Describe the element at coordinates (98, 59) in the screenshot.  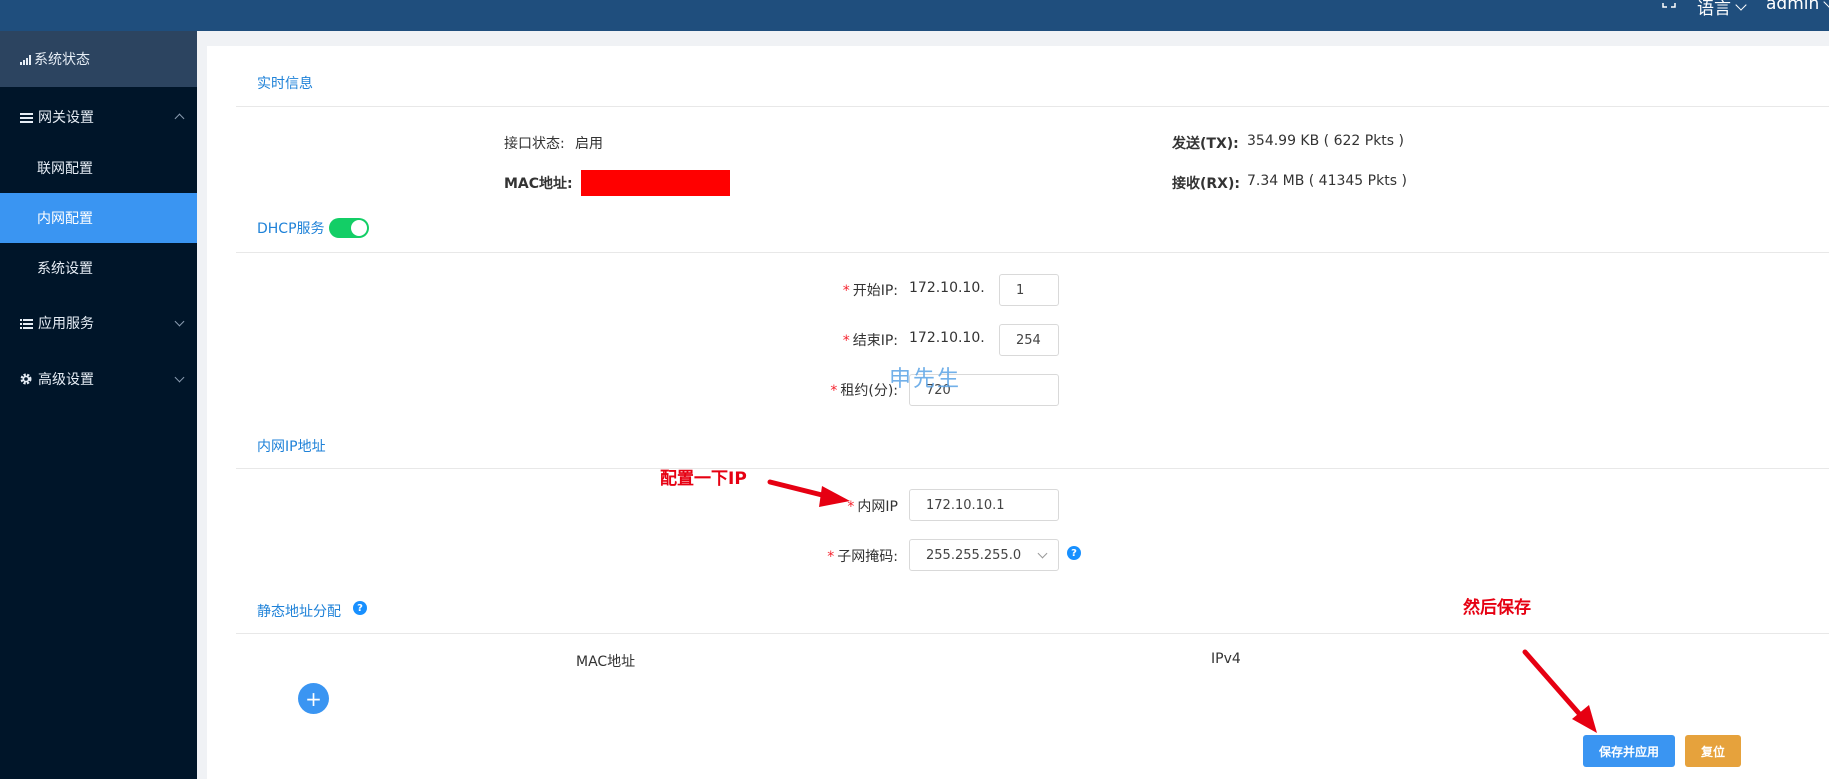
I see `sidebar-item-status: 系统状态` at that location.